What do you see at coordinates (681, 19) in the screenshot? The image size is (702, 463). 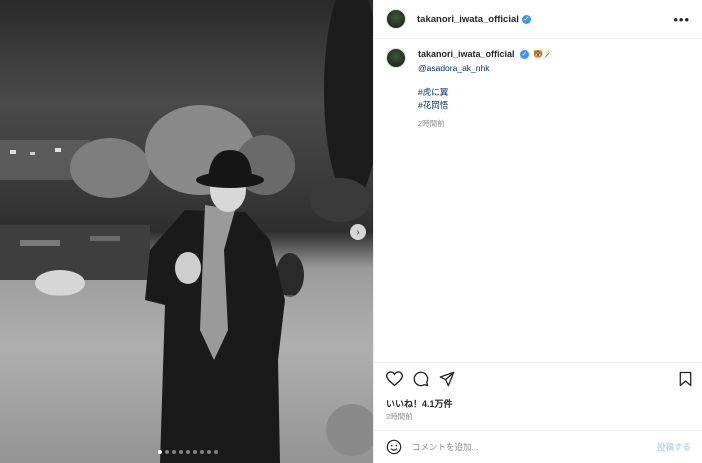 I see `more-options-icon: •••` at bounding box center [681, 19].